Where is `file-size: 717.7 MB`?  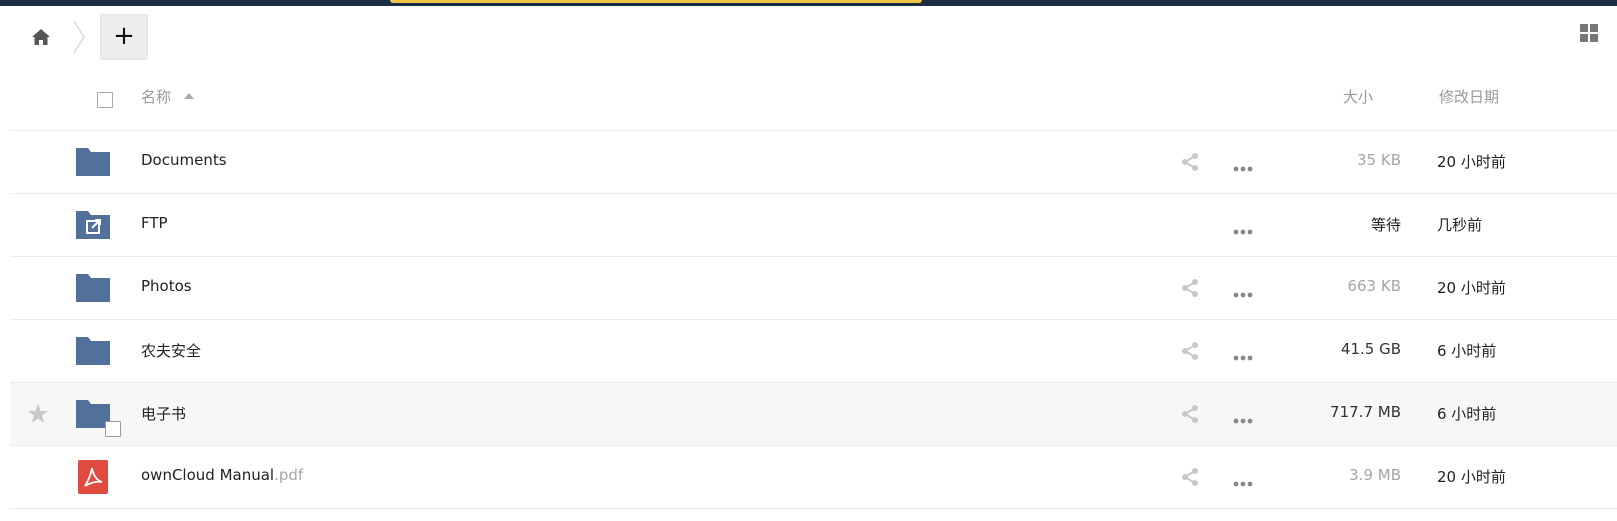
file-size: 717.7 MB is located at coordinates (1365, 412).